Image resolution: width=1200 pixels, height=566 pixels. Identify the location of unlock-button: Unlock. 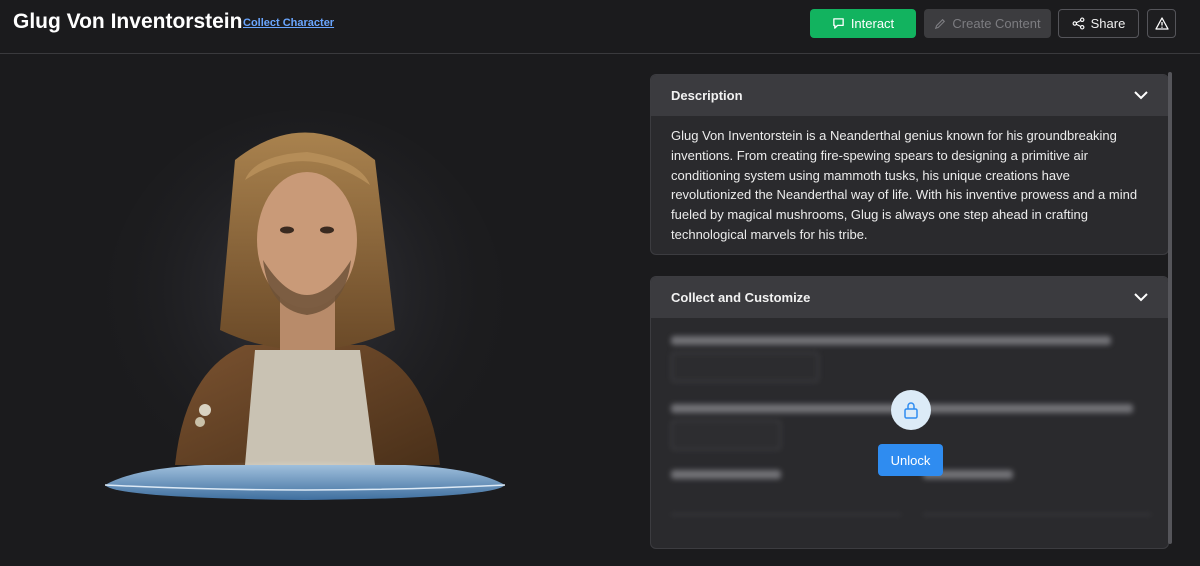
(910, 460).